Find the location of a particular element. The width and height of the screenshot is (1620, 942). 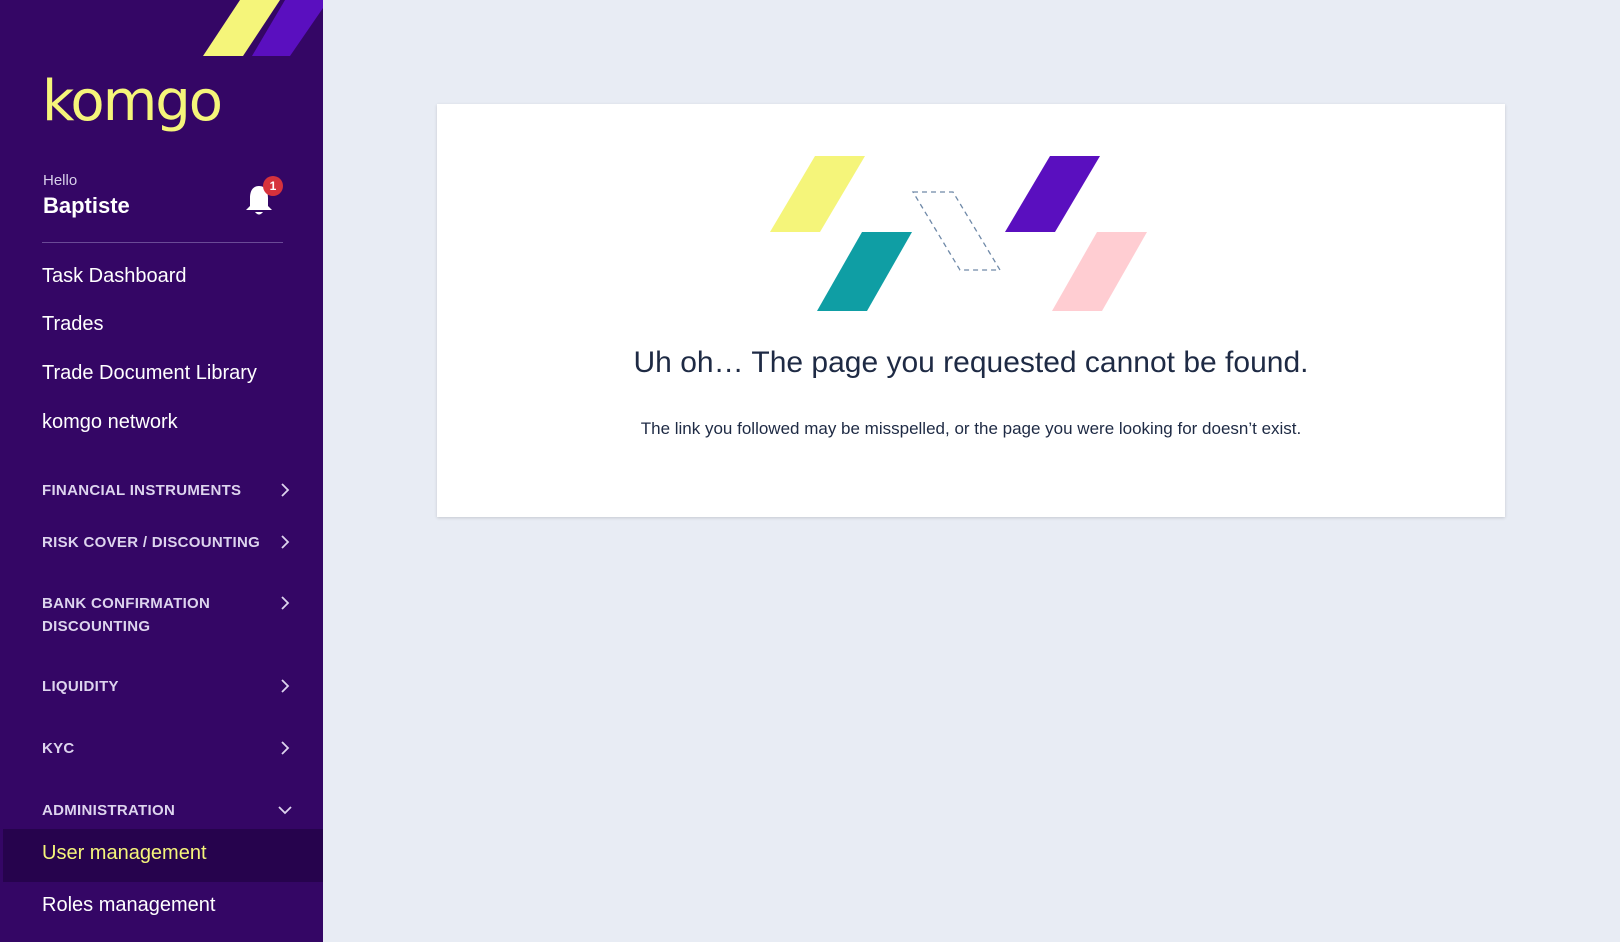

section-label: ADMINISTRATION is located at coordinates (109, 810).